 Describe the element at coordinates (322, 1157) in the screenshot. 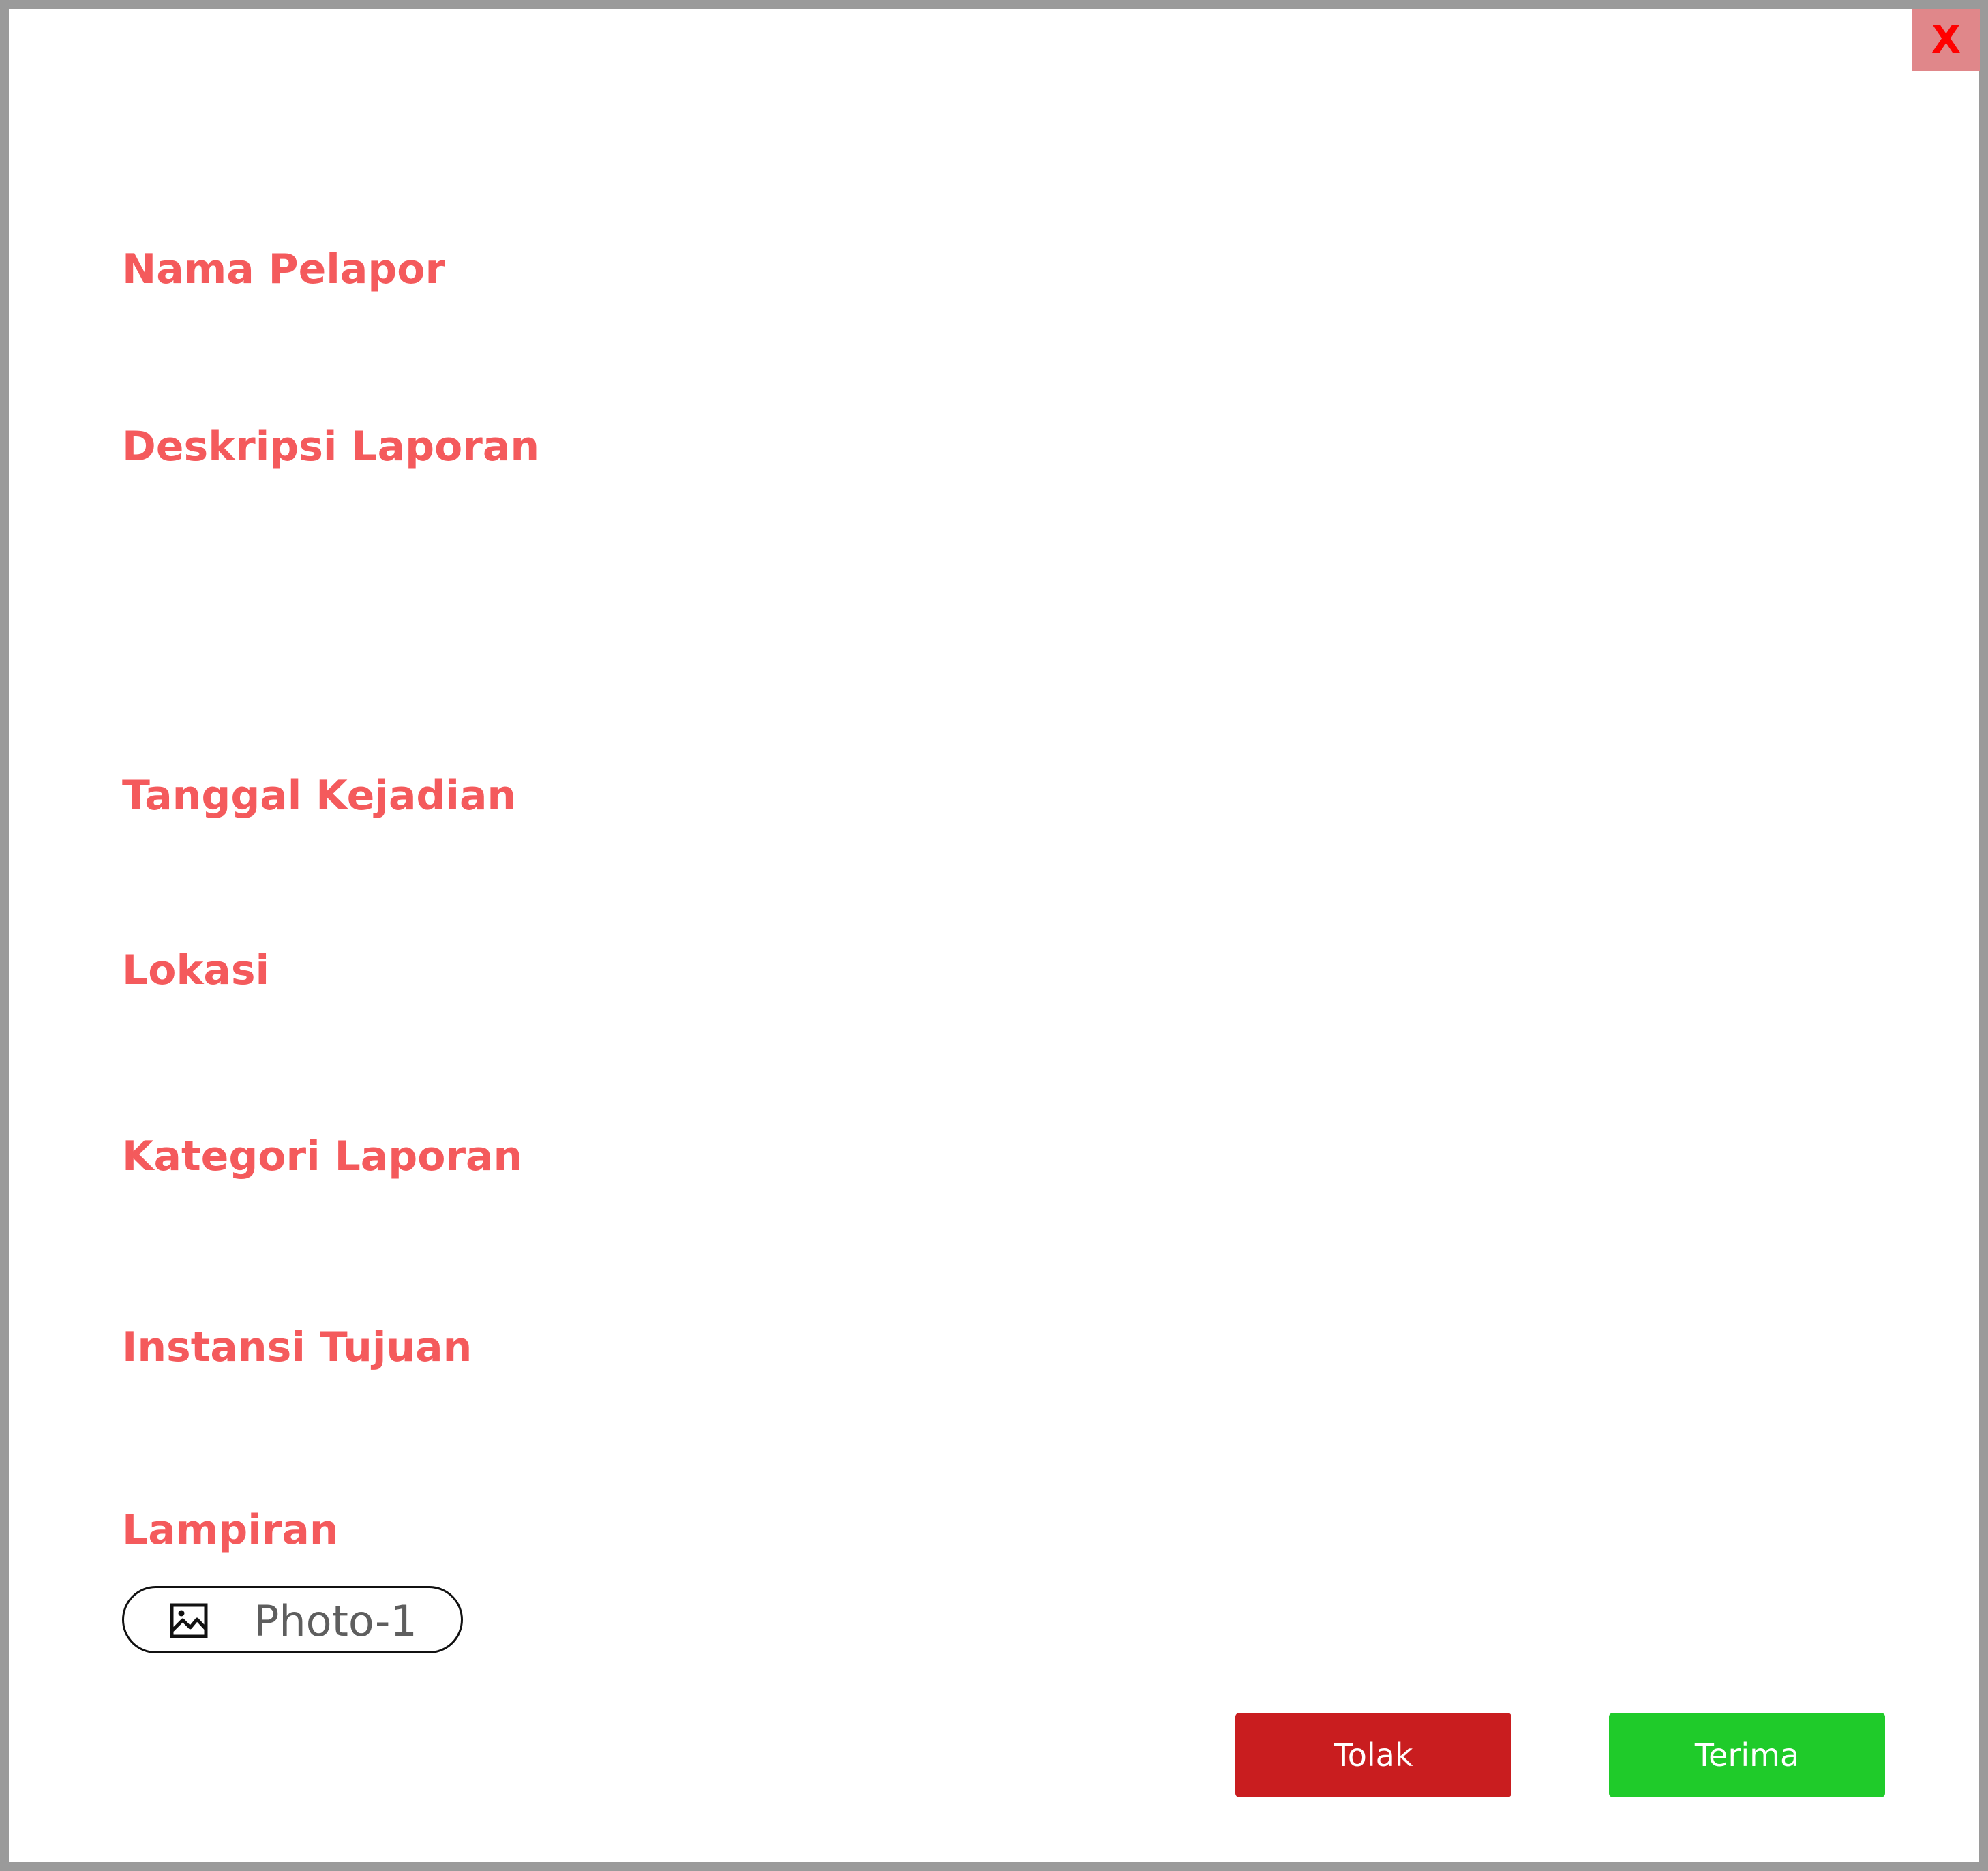

I see `report-category-label: Kategori Laporan` at that location.